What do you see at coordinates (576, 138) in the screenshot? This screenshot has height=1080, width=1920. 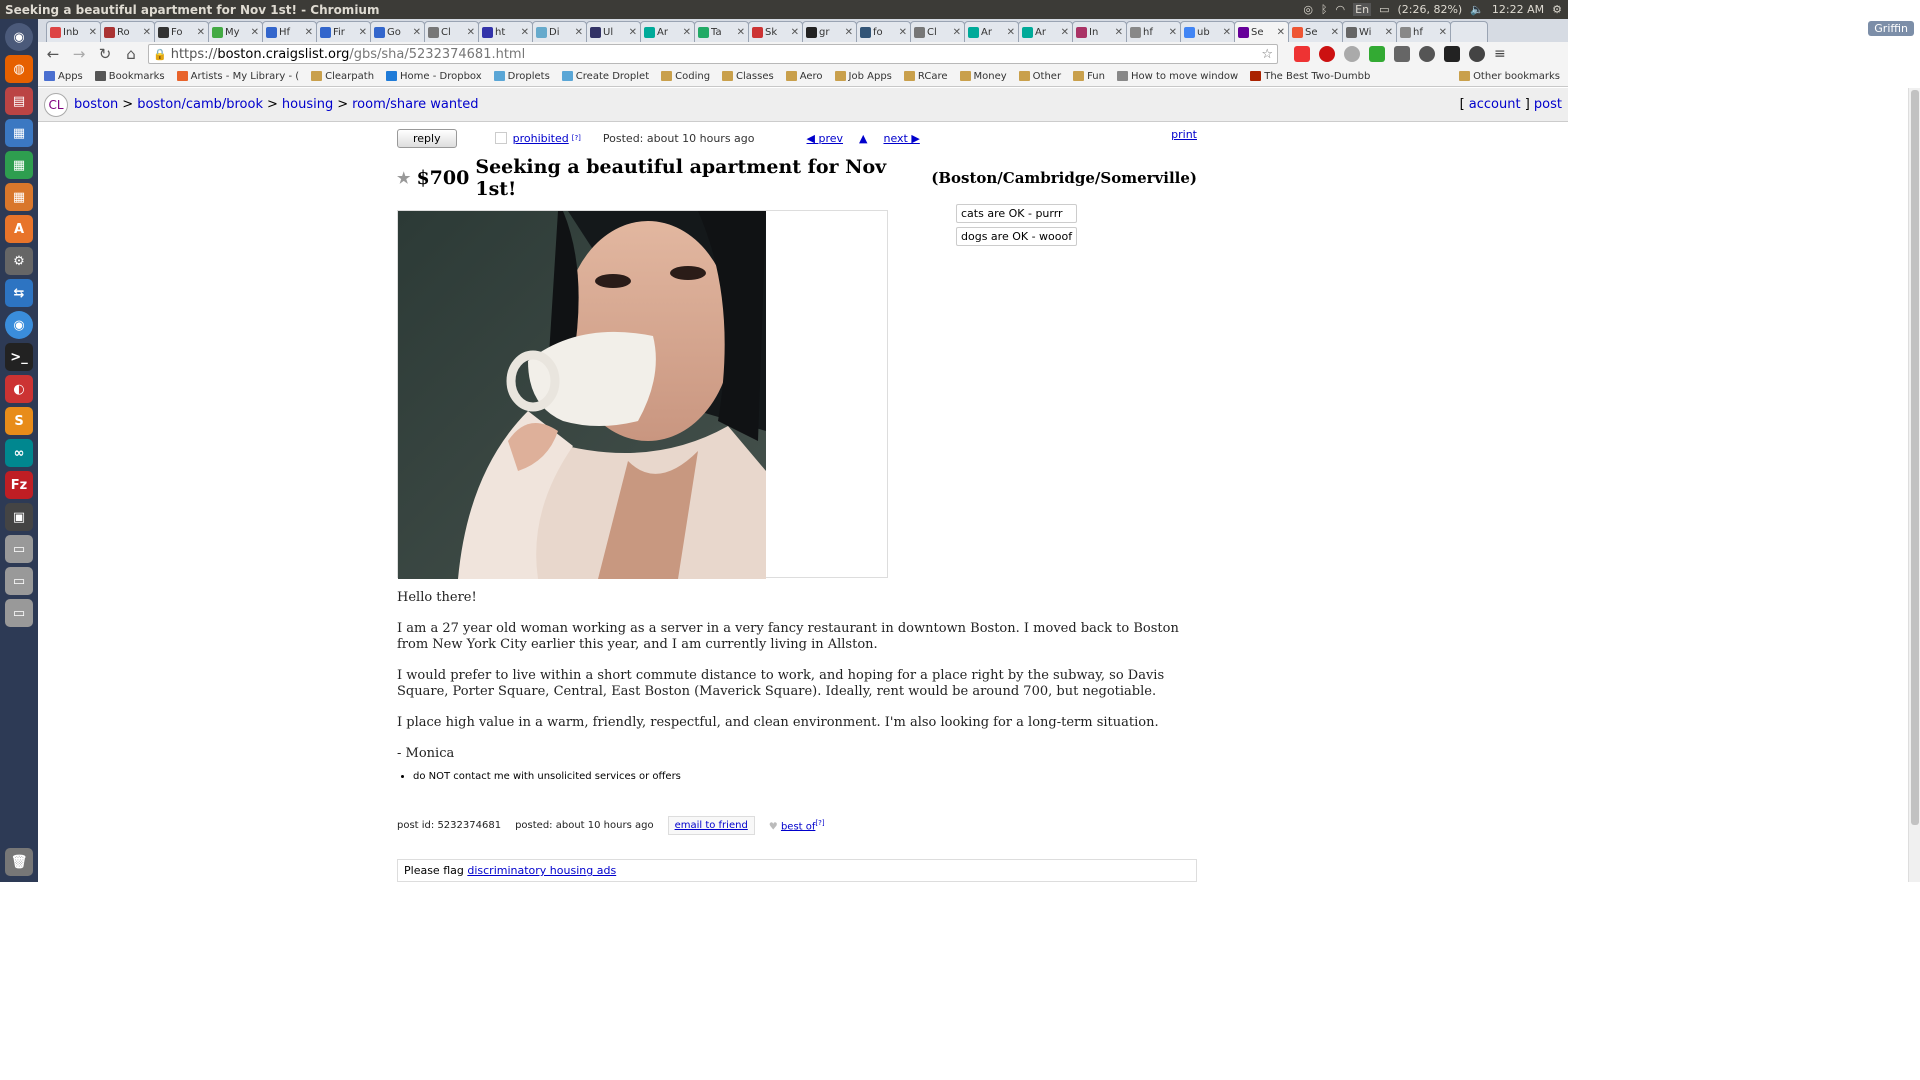 I see `prohibited-help: [?]` at bounding box center [576, 138].